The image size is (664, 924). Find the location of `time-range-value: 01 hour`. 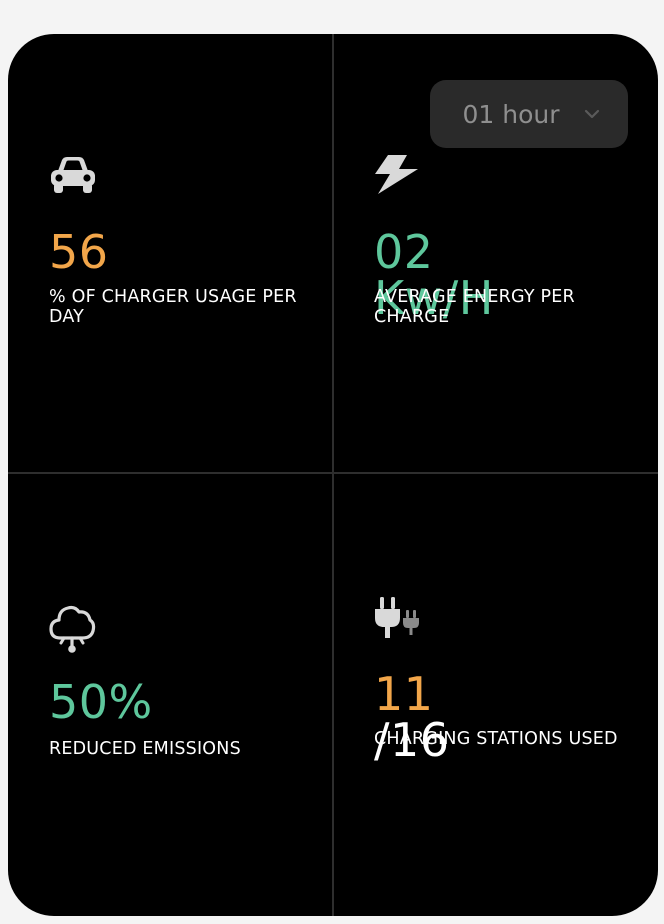

time-range-value: 01 hour is located at coordinates (511, 114).